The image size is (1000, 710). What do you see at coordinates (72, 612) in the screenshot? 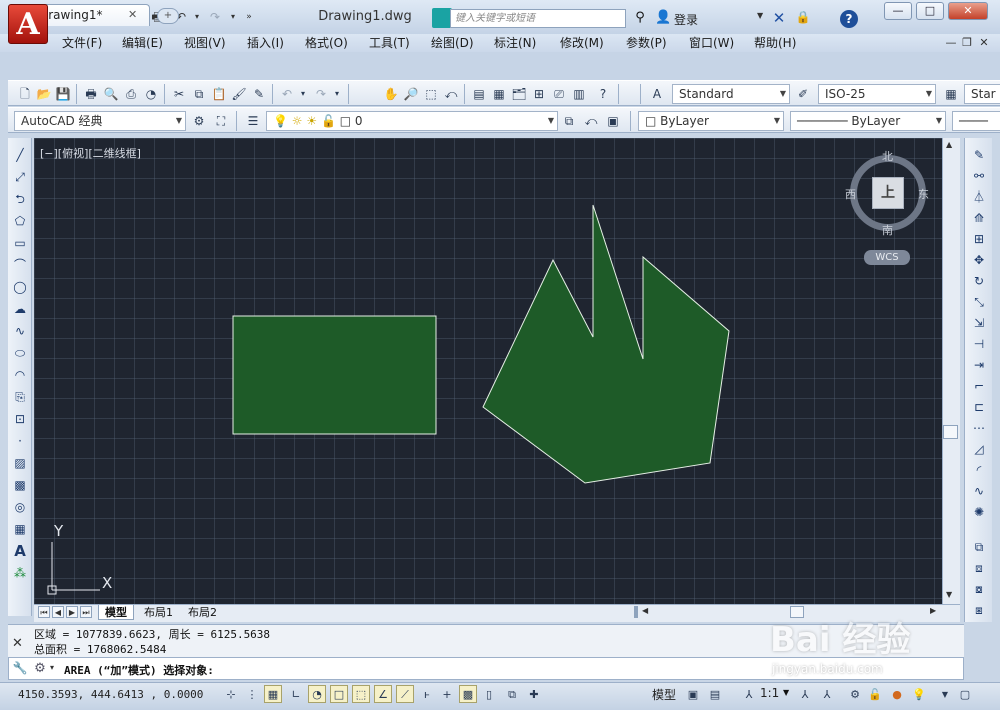
I see `next-layout-icon: ▶` at bounding box center [72, 612].